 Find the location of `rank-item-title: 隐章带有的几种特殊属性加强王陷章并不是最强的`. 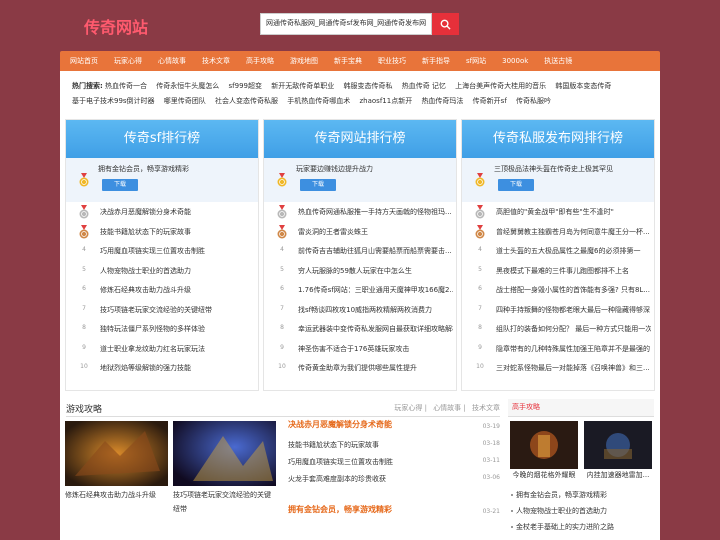

rank-item-title: 隐章带有的几种特殊属性加强王陷章并不是最强的 is located at coordinates (573, 349).